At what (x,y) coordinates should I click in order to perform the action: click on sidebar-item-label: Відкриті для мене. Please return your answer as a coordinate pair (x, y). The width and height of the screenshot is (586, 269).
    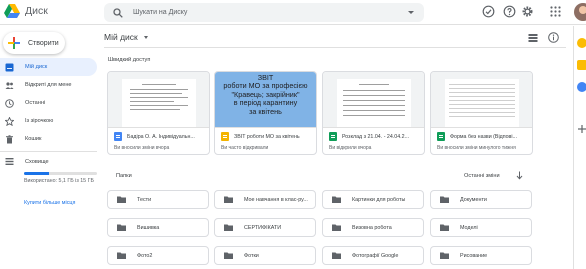
    Looking at the image, I should click on (48, 85).